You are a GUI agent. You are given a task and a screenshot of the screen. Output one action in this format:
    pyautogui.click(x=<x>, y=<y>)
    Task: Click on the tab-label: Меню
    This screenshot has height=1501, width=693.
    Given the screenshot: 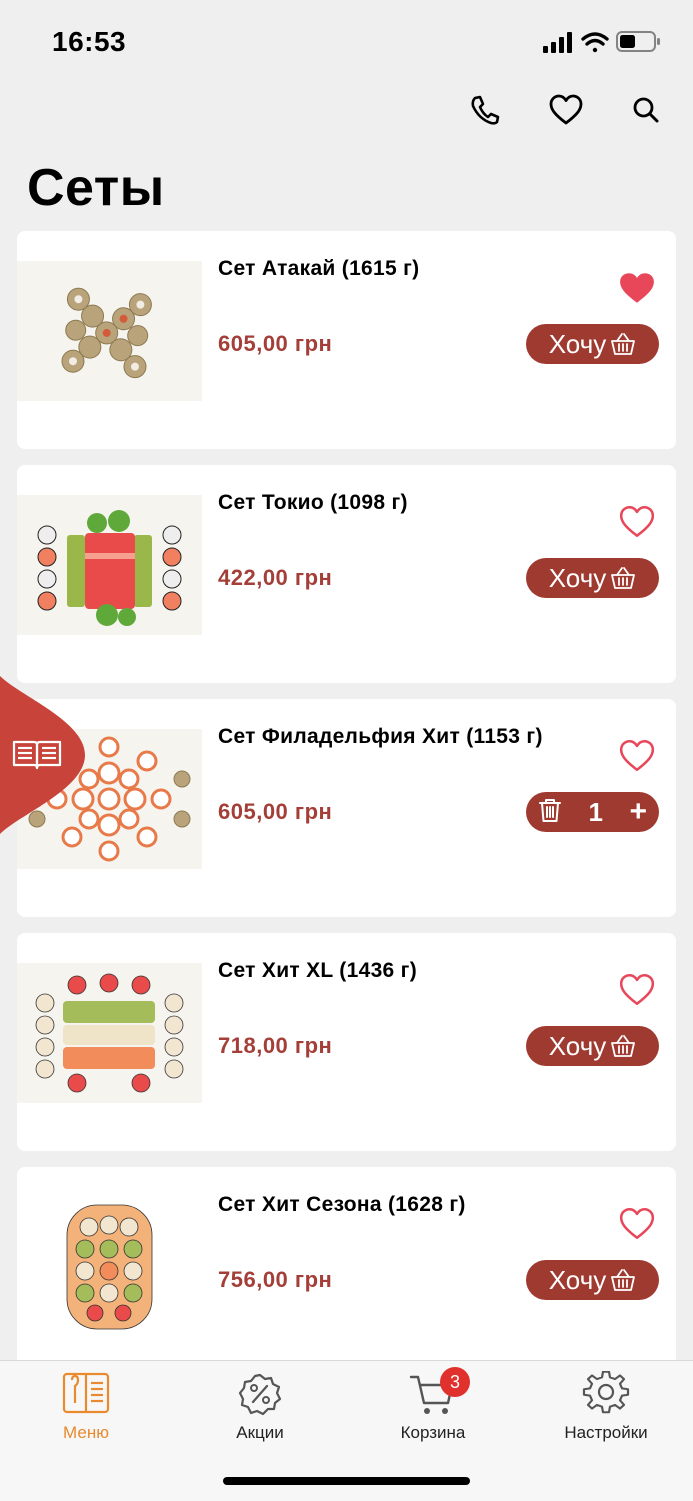 What is the action you would take?
    pyautogui.click(x=86, y=1432)
    